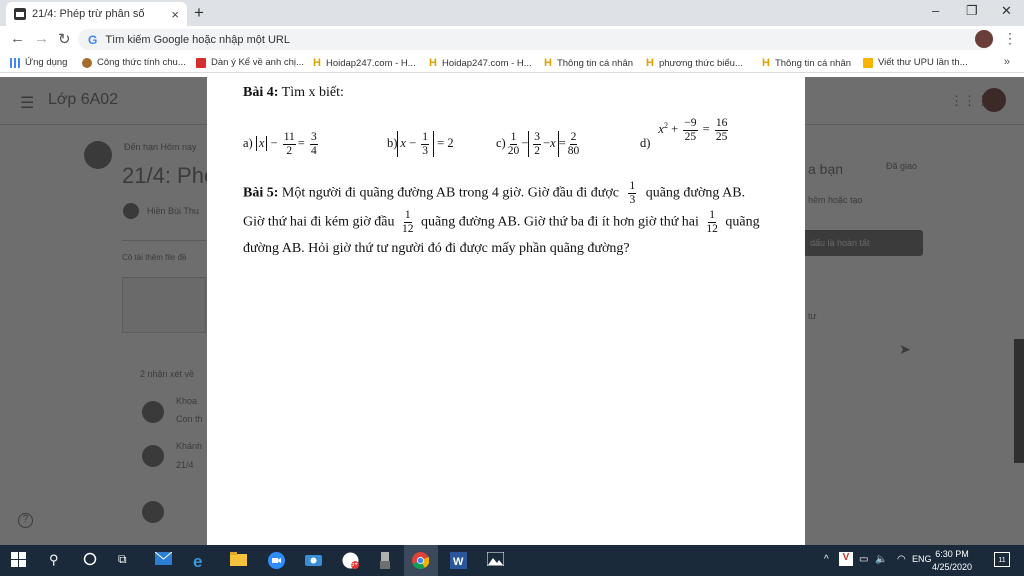  What do you see at coordinates (46, 62) in the screenshot?
I see `bookmark-apps-label: Ứng dụng` at bounding box center [46, 62].